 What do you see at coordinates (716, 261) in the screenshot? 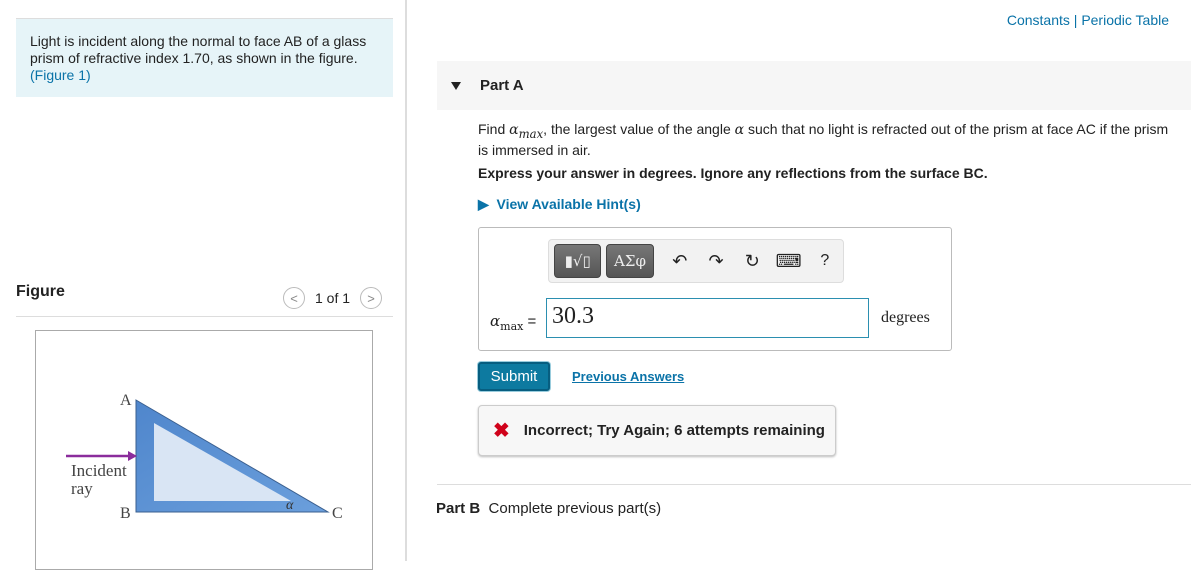
I see `redo-icon: ↷` at bounding box center [716, 261].